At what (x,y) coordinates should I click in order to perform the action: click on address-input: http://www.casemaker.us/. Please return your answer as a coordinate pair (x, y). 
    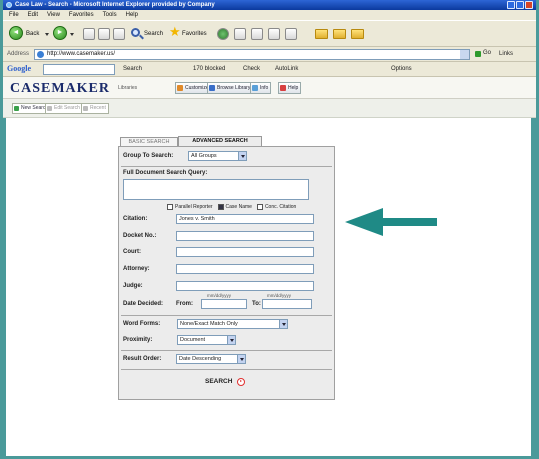
    Looking at the image, I should click on (252, 54).